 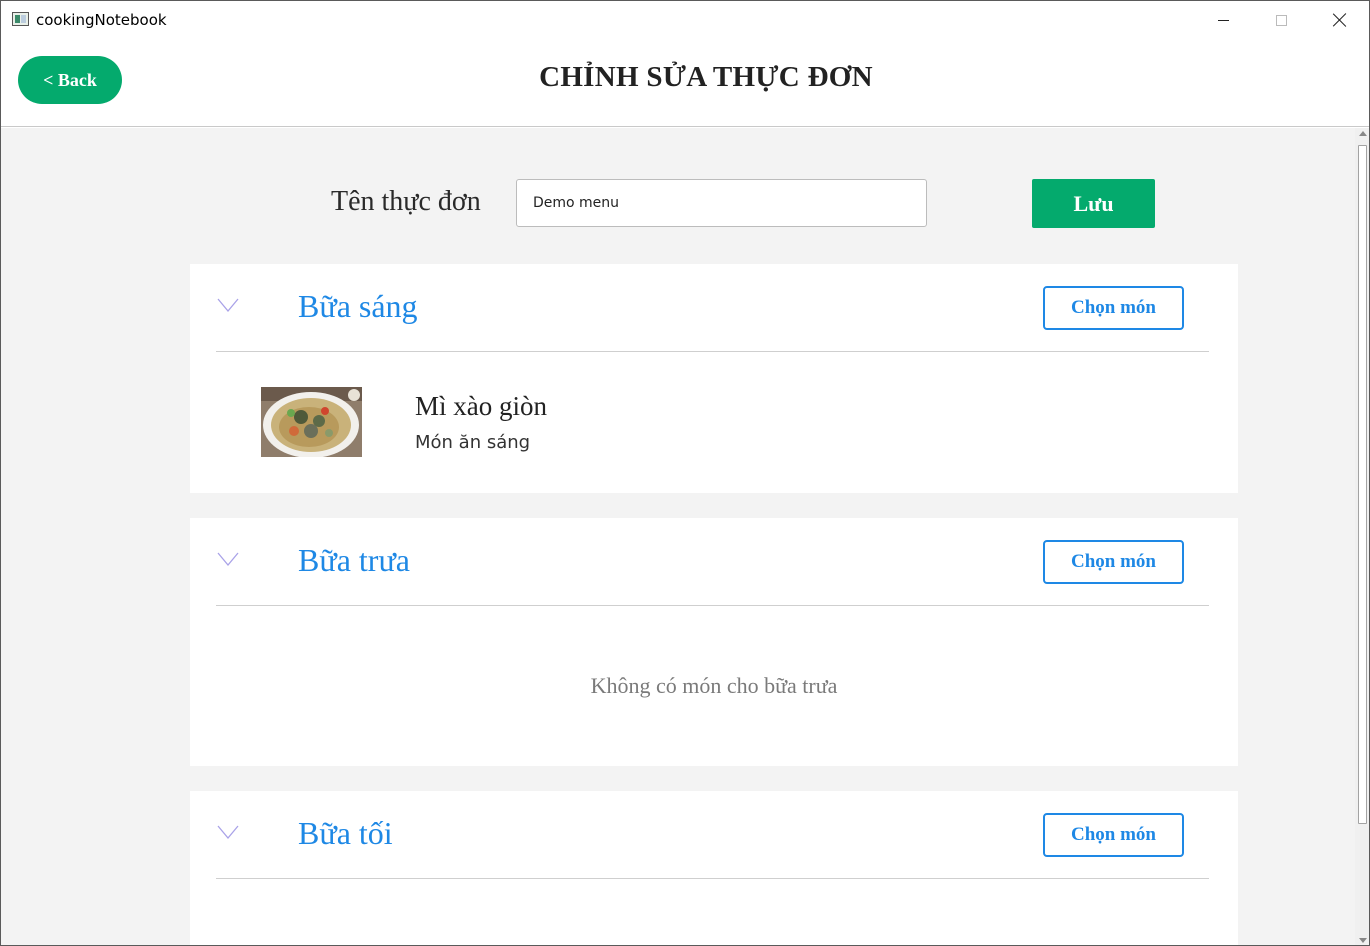 What do you see at coordinates (1362, 484) in the screenshot?
I see `scrollbar-thumb` at bounding box center [1362, 484].